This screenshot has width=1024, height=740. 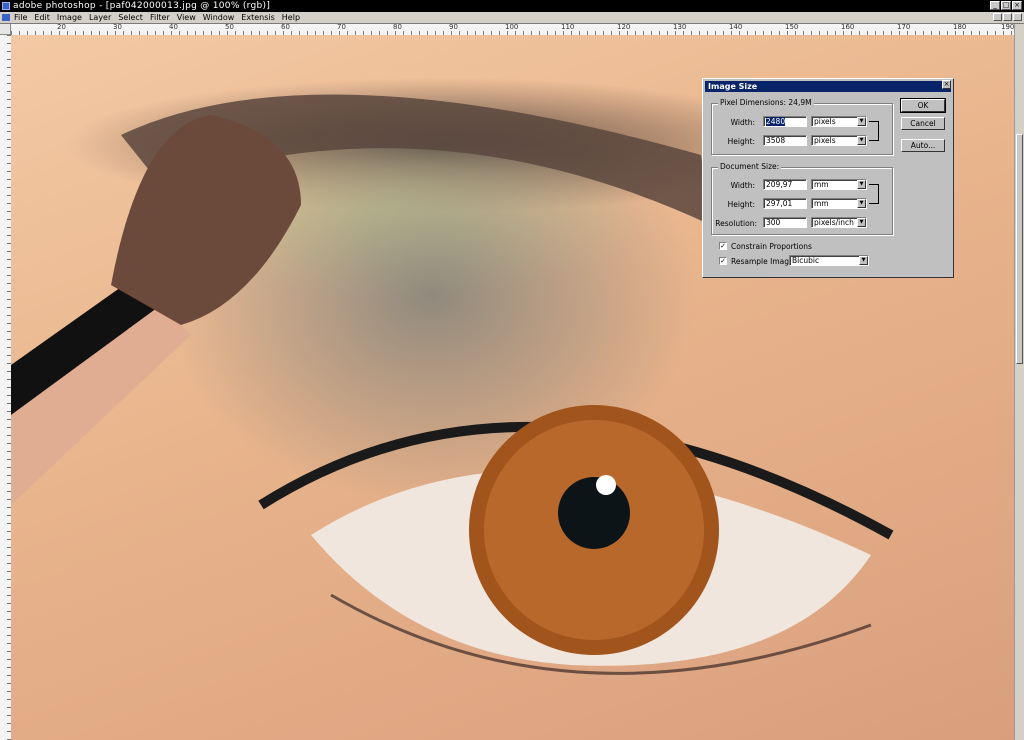 I want to click on eye-highlight, so click(x=606, y=485).